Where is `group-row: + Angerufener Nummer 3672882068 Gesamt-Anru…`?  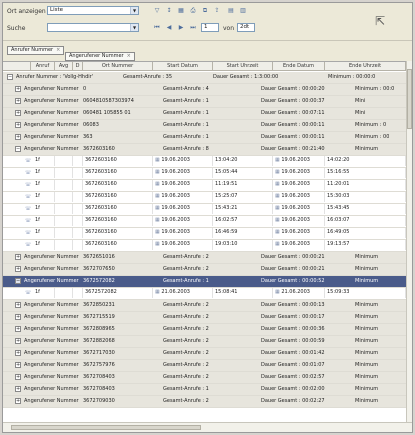 group-row: + Angerufener Nummer 3672882068 Gesamt-Anru… is located at coordinates (204, 342).